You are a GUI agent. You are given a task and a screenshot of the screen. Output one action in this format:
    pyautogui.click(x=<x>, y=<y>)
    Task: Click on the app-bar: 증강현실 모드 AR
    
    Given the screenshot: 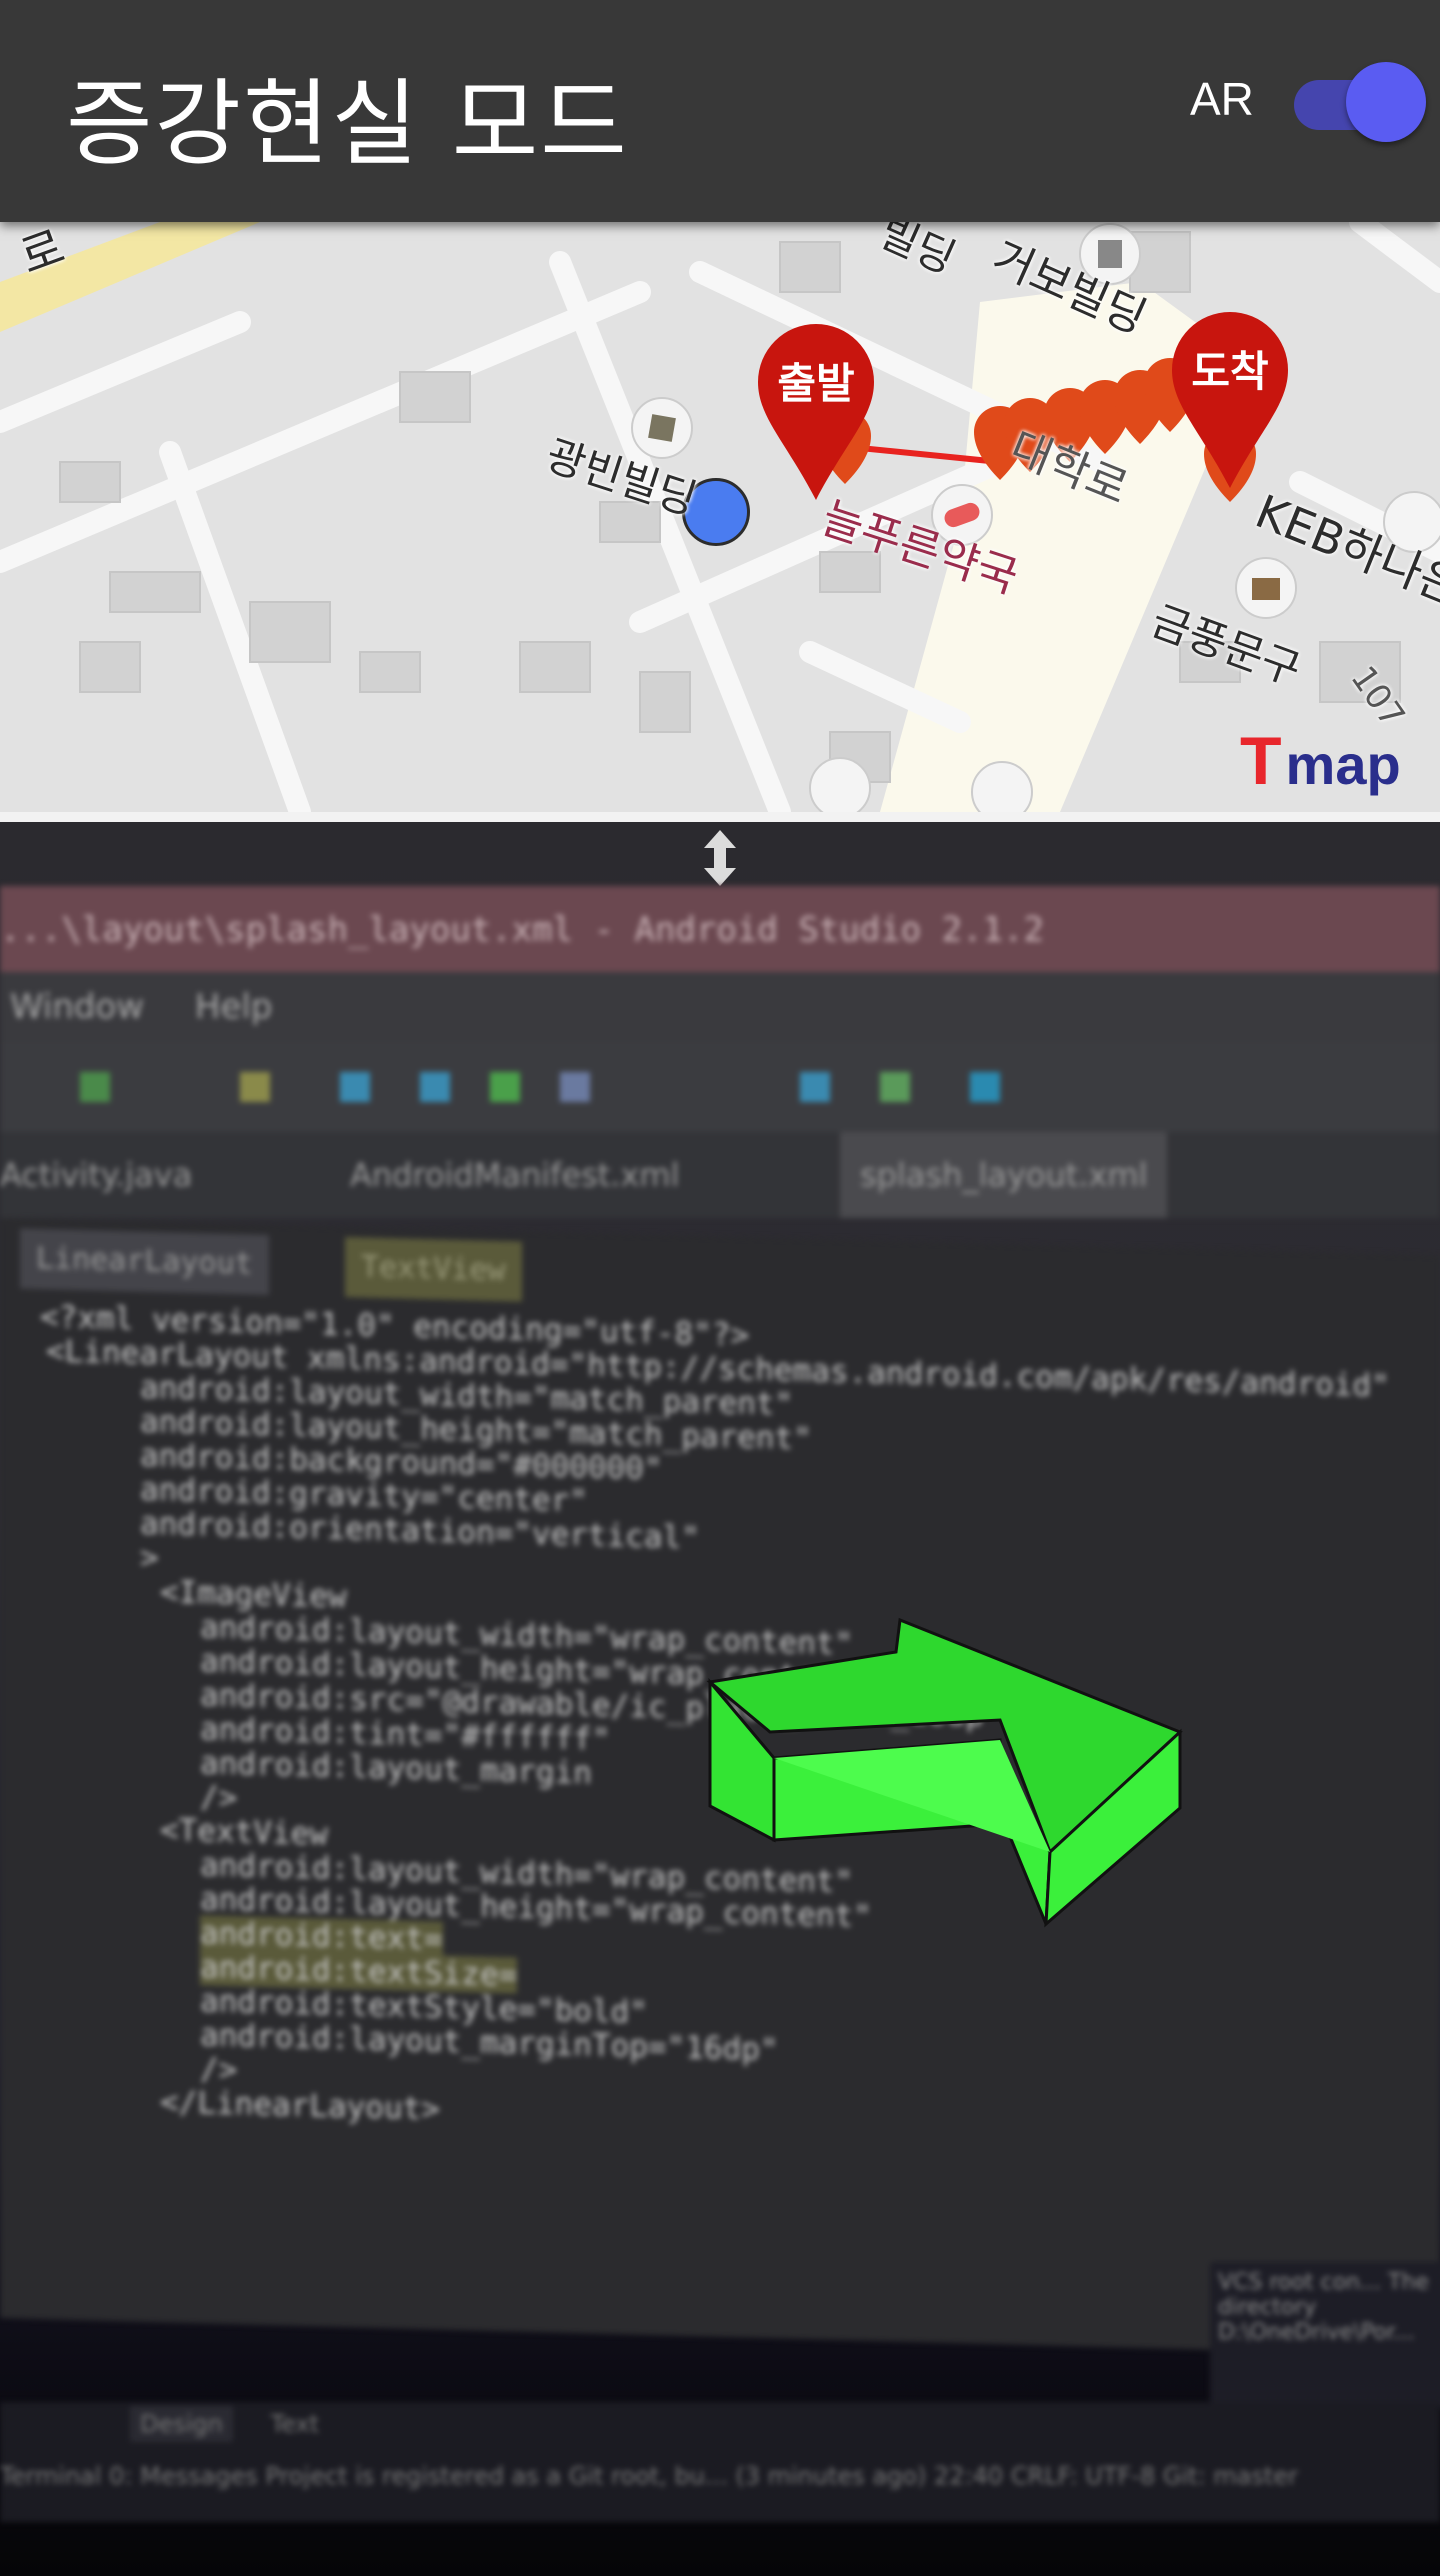 What is the action you would take?
    pyautogui.click(x=720, y=111)
    